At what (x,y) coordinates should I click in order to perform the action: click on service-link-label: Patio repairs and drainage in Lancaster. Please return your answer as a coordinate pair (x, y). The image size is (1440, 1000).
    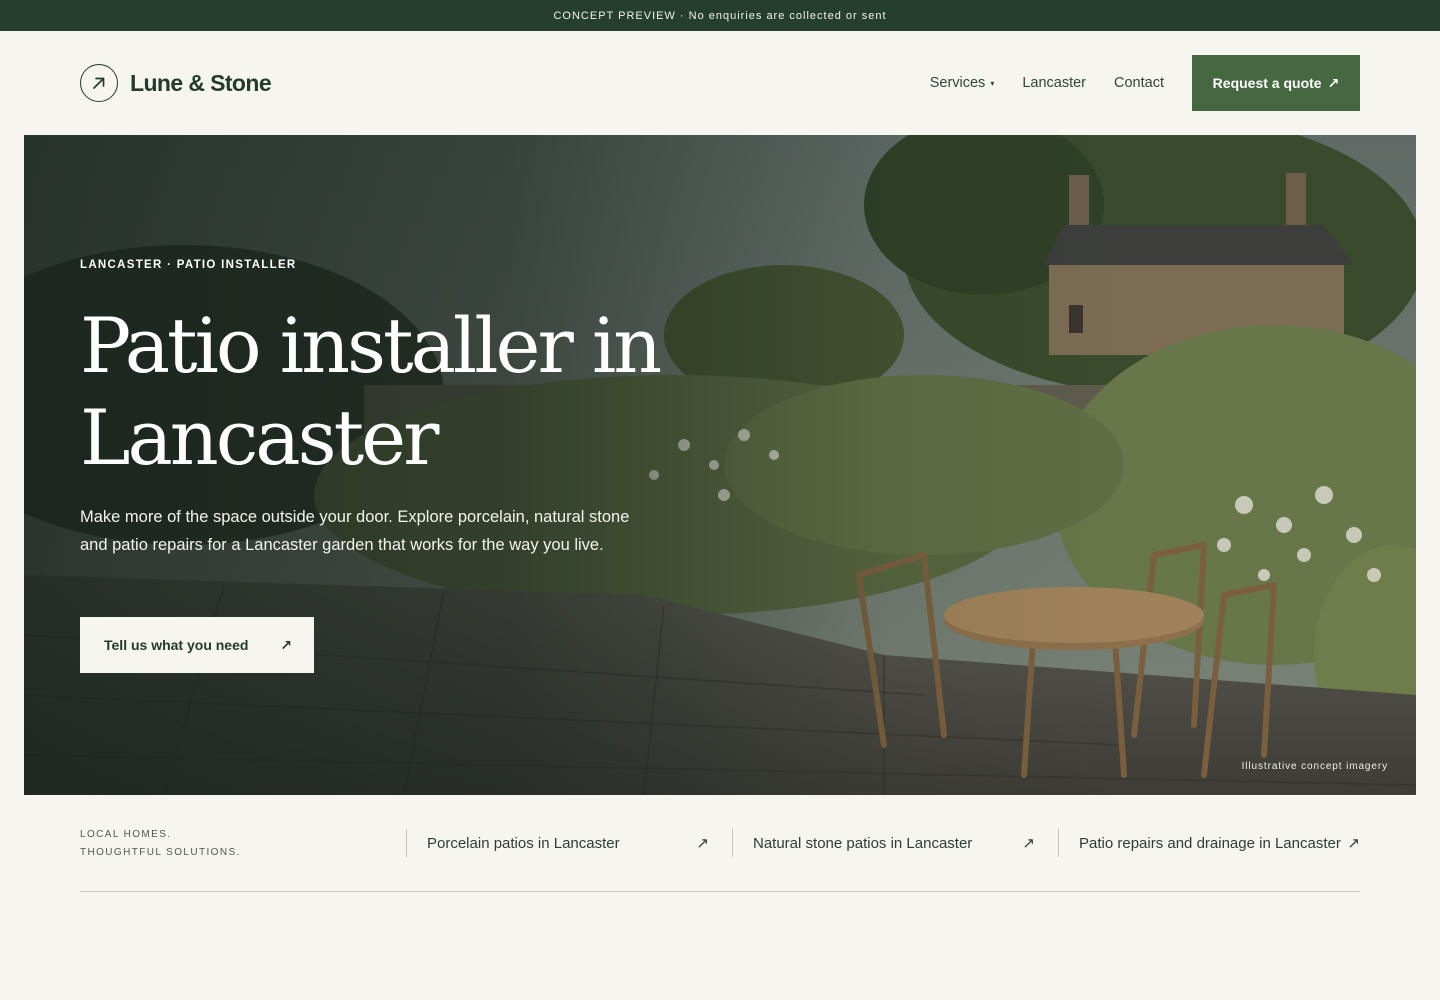
    Looking at the image, I should click on (1210, 843).